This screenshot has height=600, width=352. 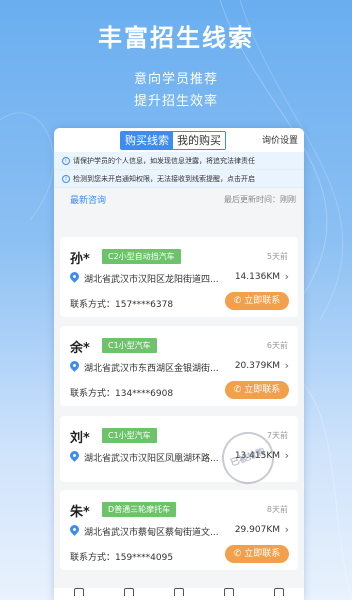 What do you see at coordinates (279, 592) in the screenshot?
I see `profile-icon` at bounding box center [279, 592].